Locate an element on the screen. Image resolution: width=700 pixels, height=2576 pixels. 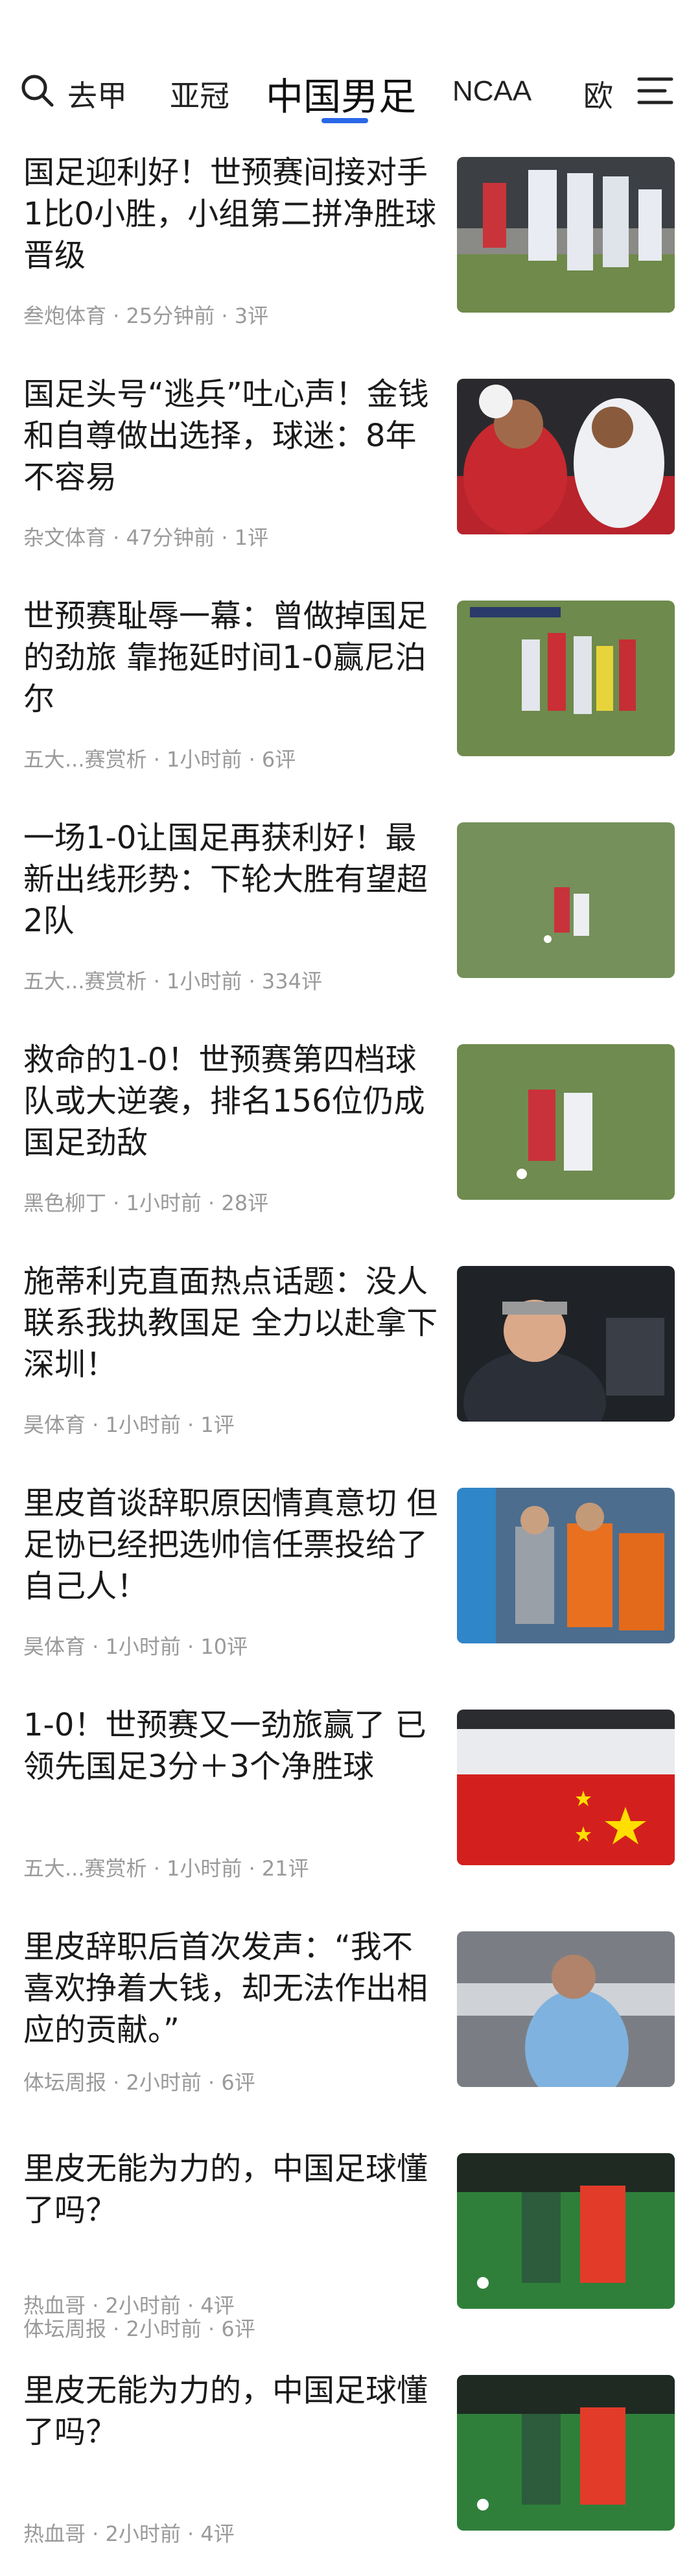
news-meta: 叁炮体育 · 25分钟前 · 3评 is located at coordinates (146, 316).